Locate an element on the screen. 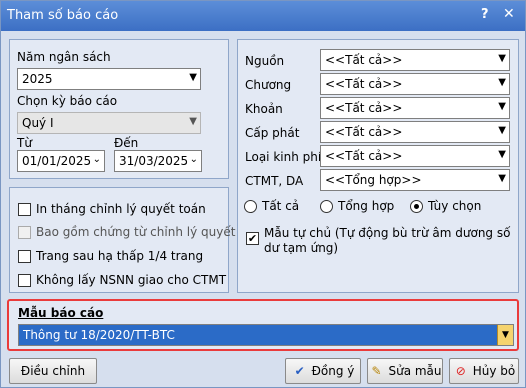 The width and height of the screenshot is (526, 388). bao-gom-checkbox is located at coordinates (24, 232).